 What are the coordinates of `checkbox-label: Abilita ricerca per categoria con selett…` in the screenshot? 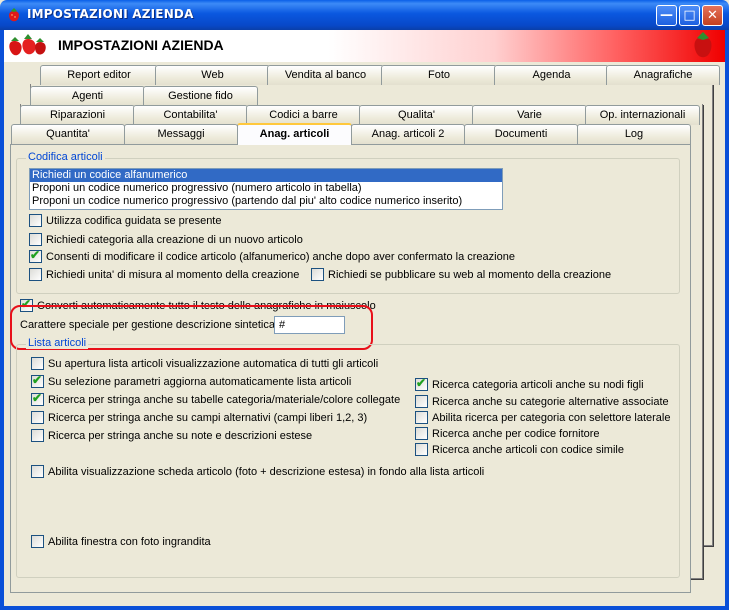 It's located at (551, 417).